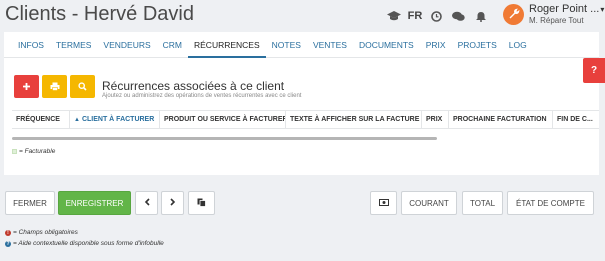 Image resolution: width=605 pixels, height=261 pixels. What do you see at coordinates (556, 20) in the screenshot?
I see `user-company: M. Répare Tout` at bounding box center [556, 20].